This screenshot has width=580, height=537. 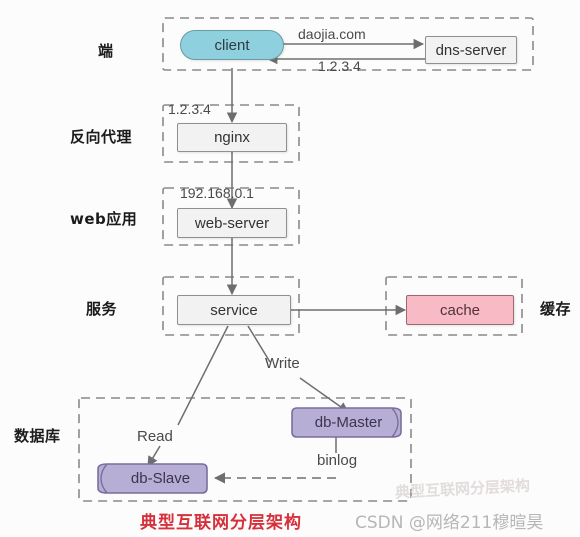 What do you see at coordinates (460, 310) in the screenshot?
I see `node-cache: cache` at bounding box center [460, 310].